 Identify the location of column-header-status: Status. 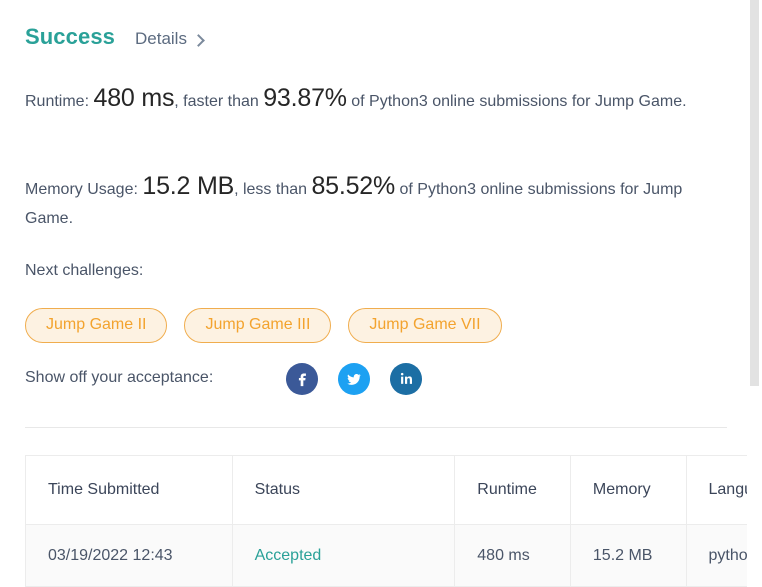
(343, 490).